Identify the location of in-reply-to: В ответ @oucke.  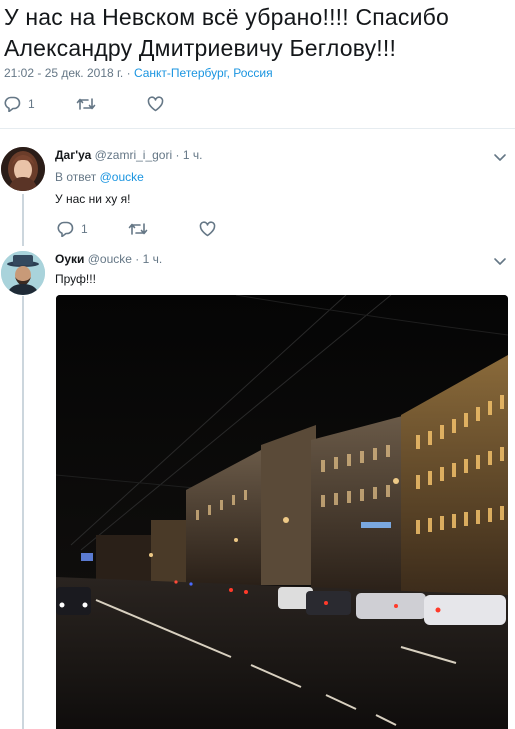
(99, 177).